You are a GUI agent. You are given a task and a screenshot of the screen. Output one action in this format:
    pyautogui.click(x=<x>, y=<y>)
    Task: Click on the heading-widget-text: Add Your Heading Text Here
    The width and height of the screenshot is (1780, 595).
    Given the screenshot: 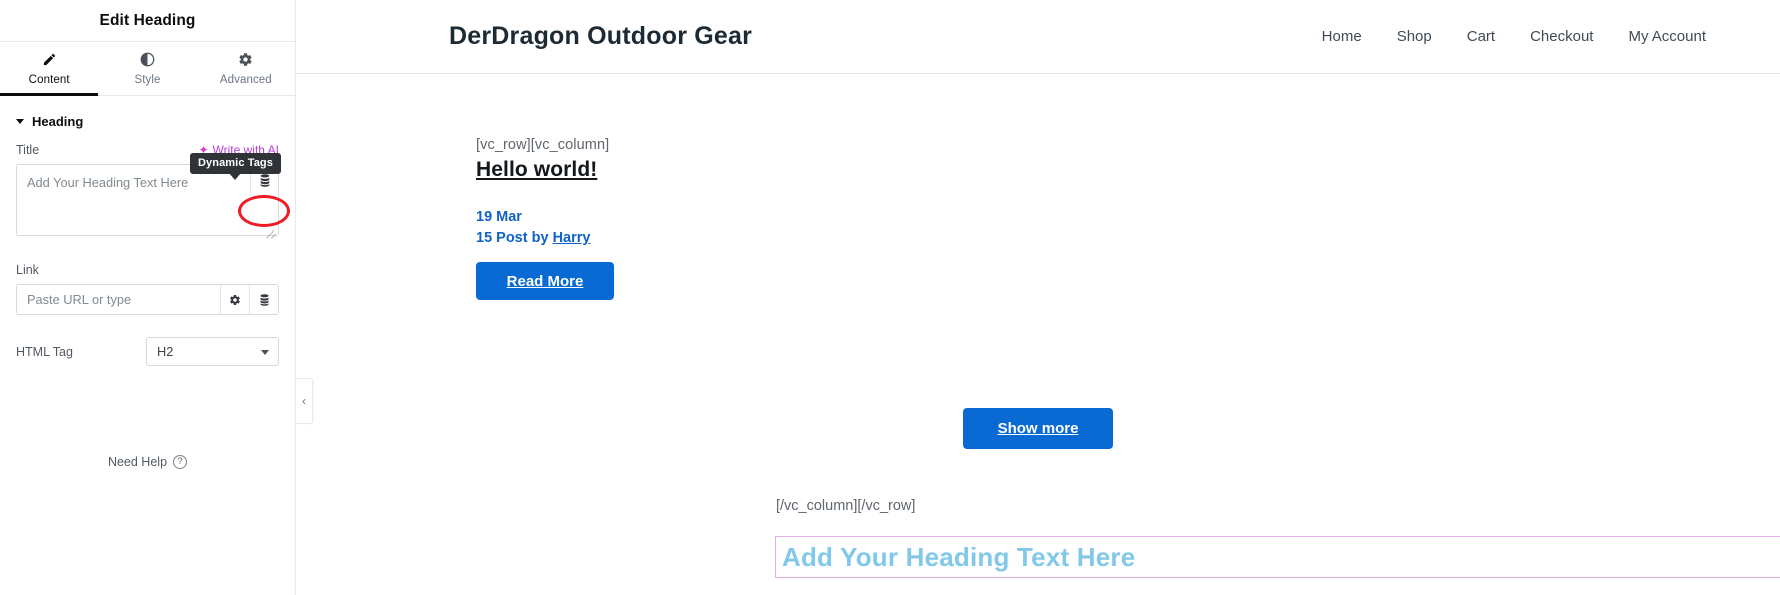 What is the action you would take?
    pyautogui.click(x=959, y=556)
    